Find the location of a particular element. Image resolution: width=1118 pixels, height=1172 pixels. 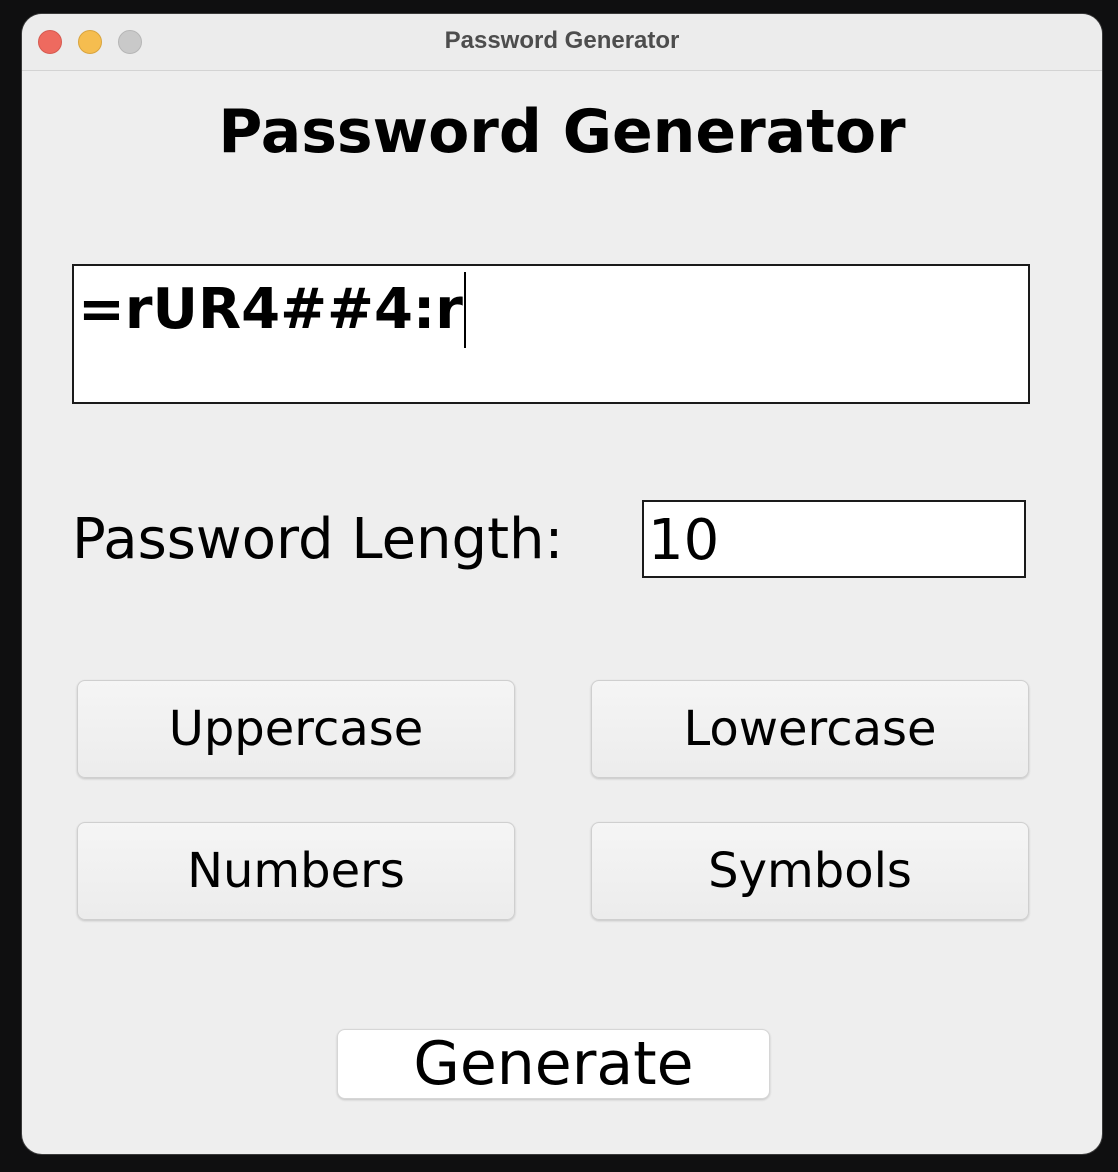

lowercase-button: Lowercase is located at coordinates (810, 729).